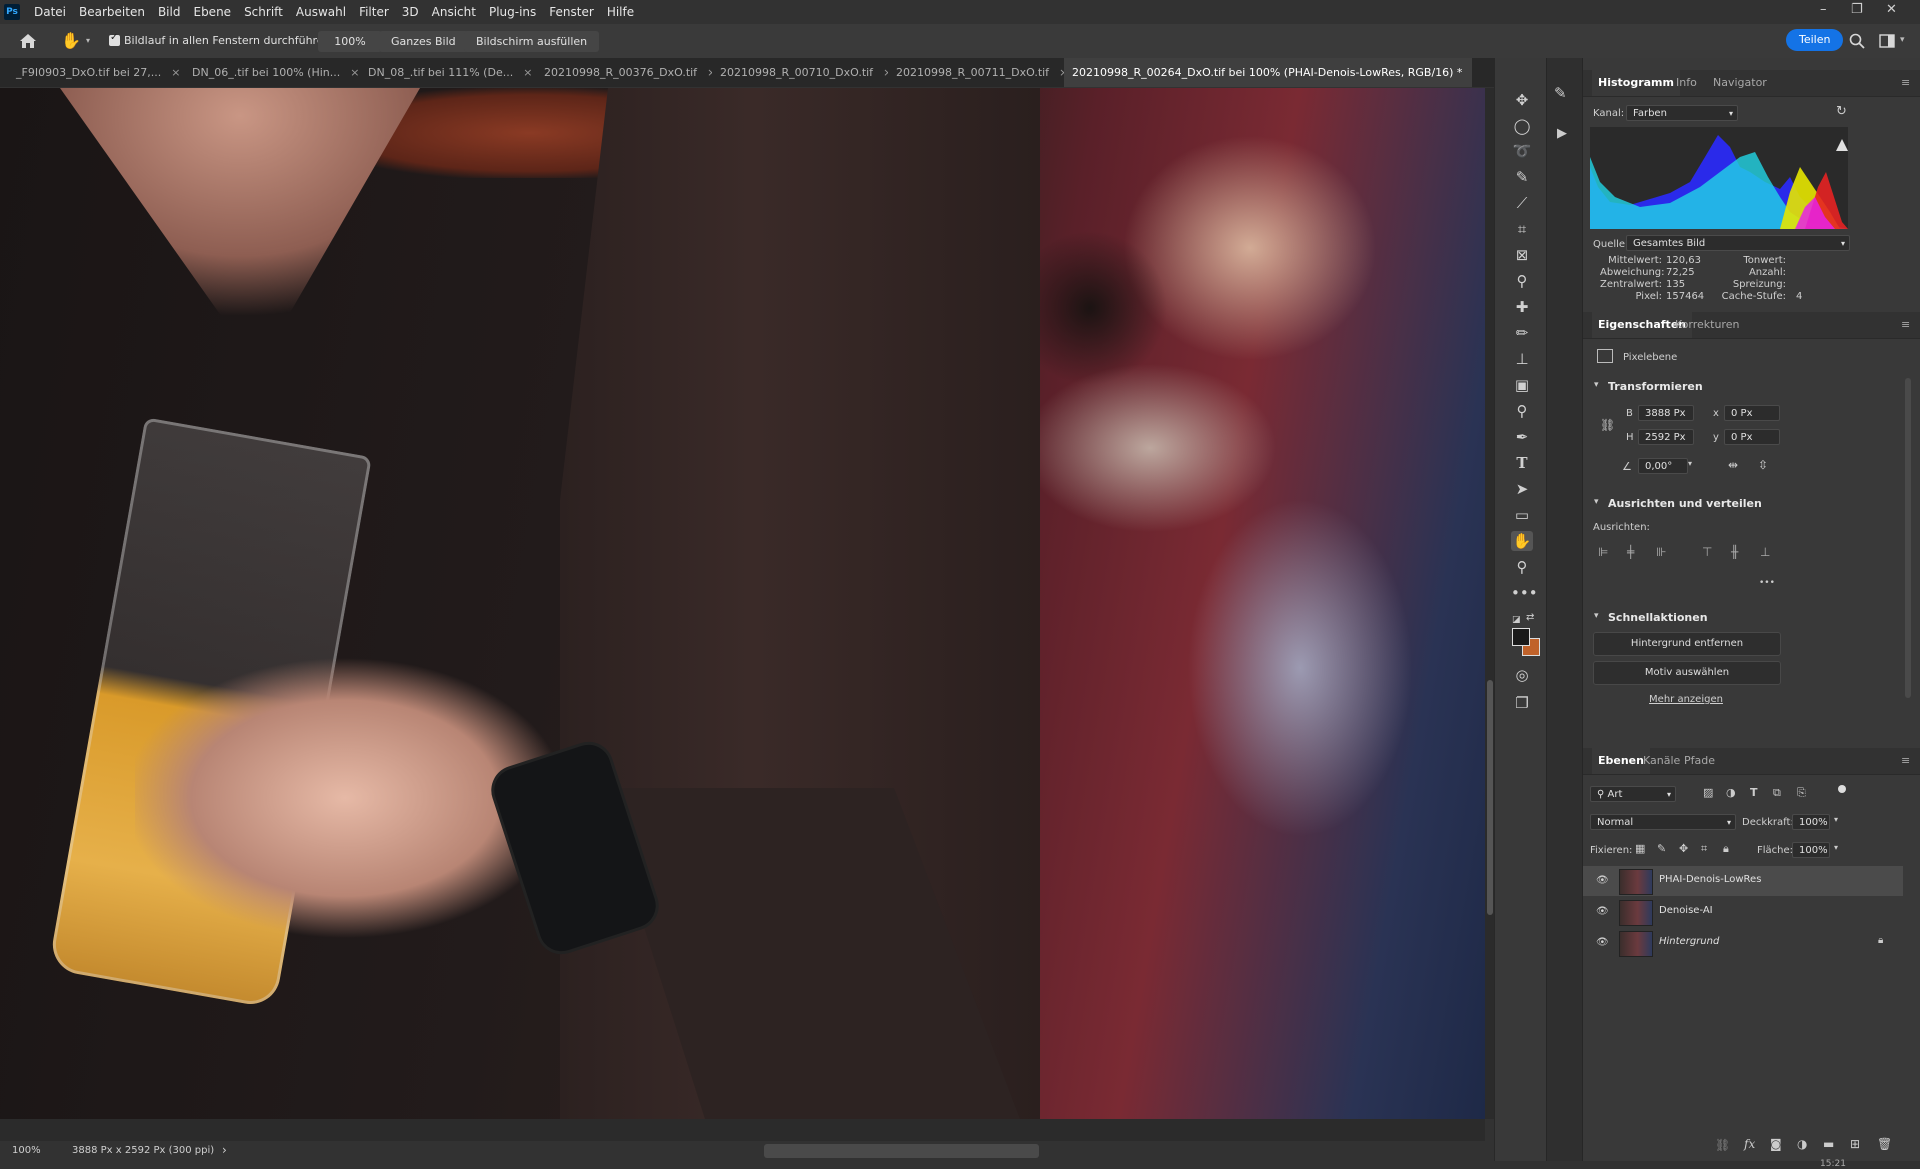  I want to click on default-colors-icon: ◪, so click(1516, 620).